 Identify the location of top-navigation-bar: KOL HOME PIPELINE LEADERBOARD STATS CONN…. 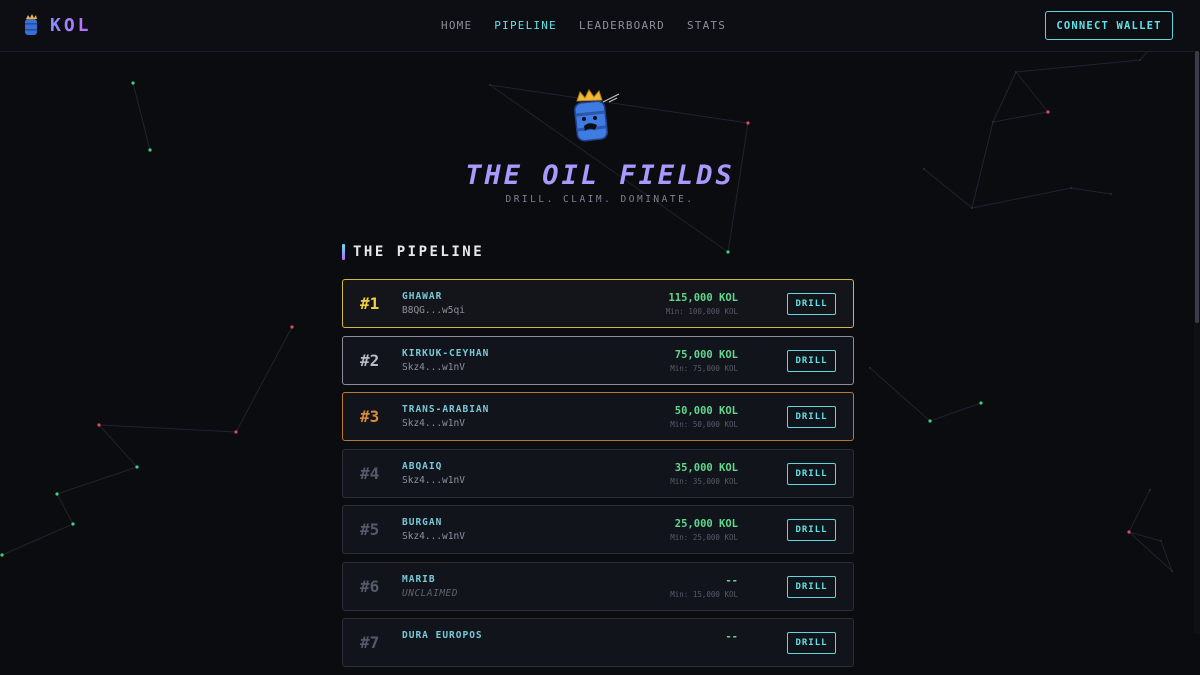
(600, 26).